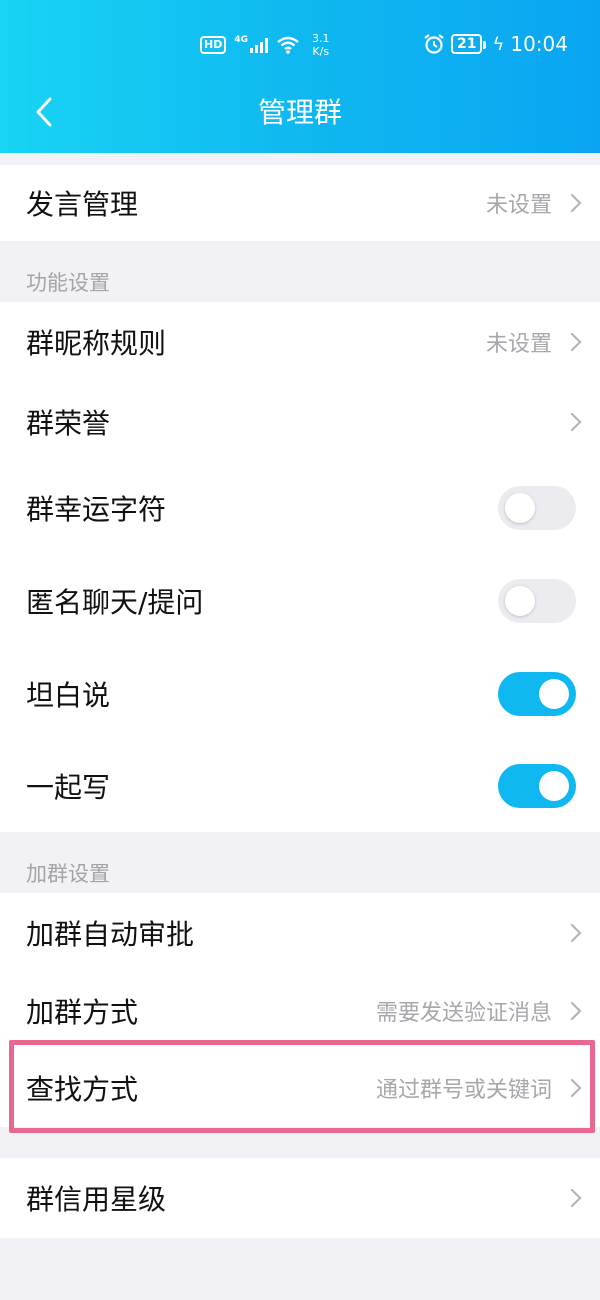 The width and height of the screenshot is (600, 1300). What do you see at coordinates (68, 787) in the screenshot?
I see `row-label: 一起写` at bounding box center [68, 787].